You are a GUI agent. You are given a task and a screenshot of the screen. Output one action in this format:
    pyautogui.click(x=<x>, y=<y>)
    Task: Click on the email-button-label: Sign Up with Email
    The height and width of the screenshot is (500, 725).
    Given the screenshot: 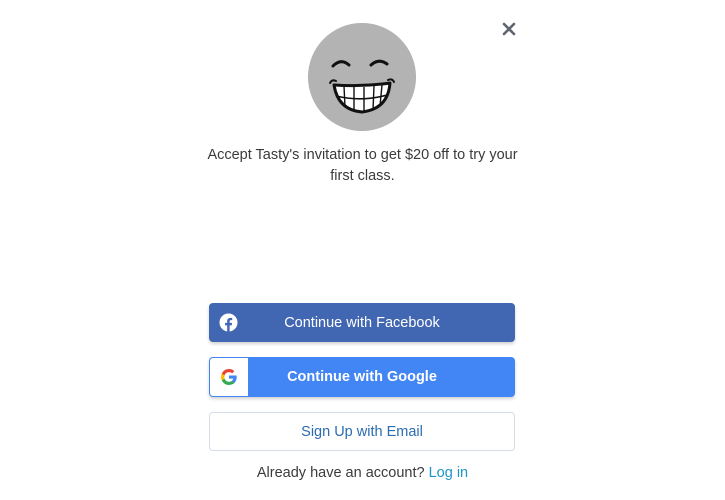 What is the action you would take?
    pyautogui.click(x=362, y=431)
    